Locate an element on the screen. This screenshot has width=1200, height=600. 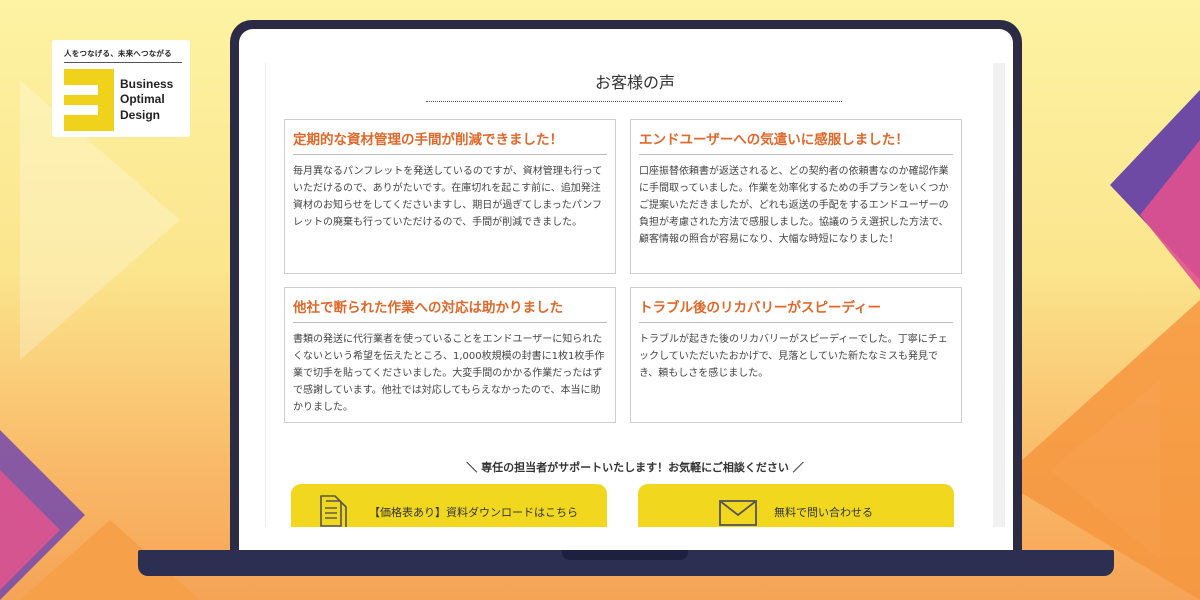
contact-button-label: 無料で問い合わせる is located at coordinates (823, 512).